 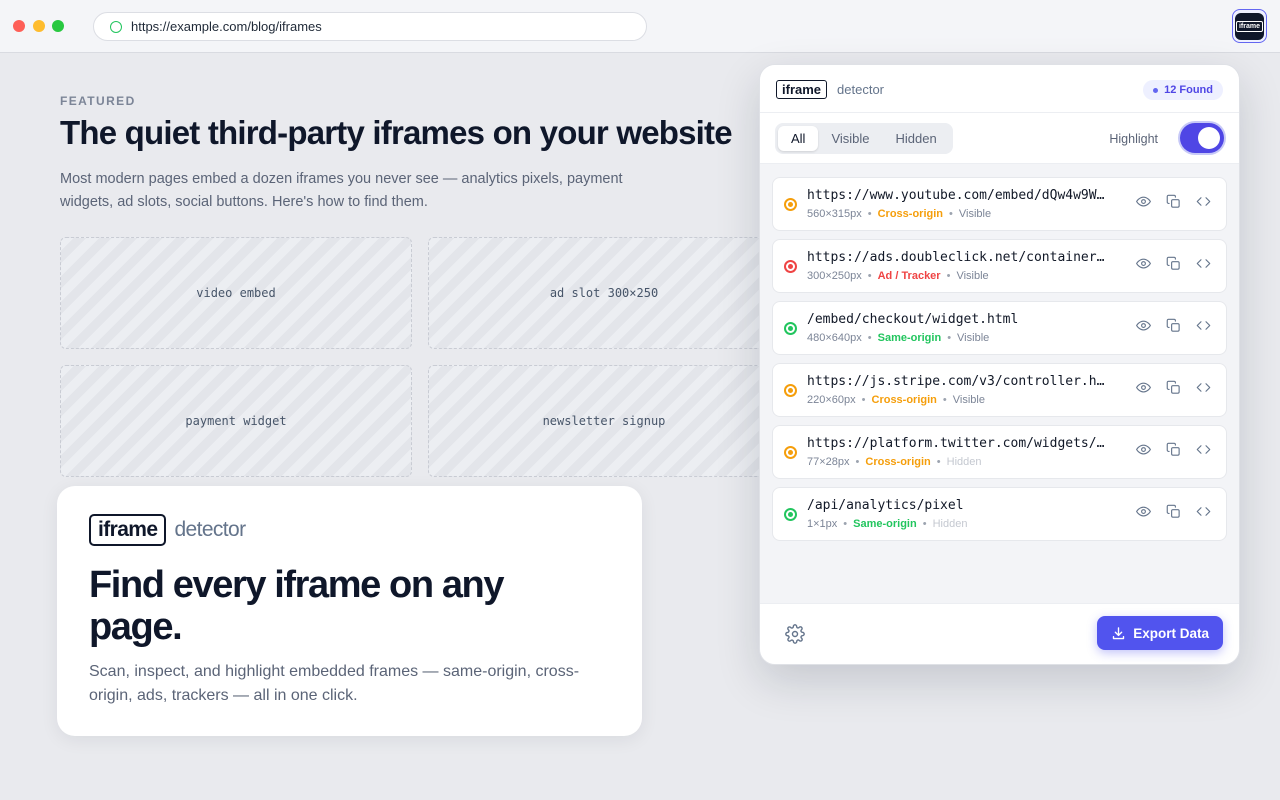 What do you see at coordinates (98, 101) in the screenshot?
I see `article-kicker: FEATURED` at bounding box center [98, 101].